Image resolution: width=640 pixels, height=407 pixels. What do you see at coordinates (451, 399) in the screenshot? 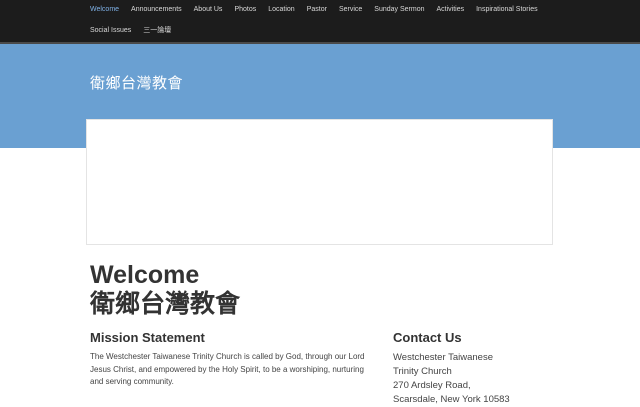
I see `contact-line-city: Scarsdale, New York 10583` at bounding box center [451, 399].